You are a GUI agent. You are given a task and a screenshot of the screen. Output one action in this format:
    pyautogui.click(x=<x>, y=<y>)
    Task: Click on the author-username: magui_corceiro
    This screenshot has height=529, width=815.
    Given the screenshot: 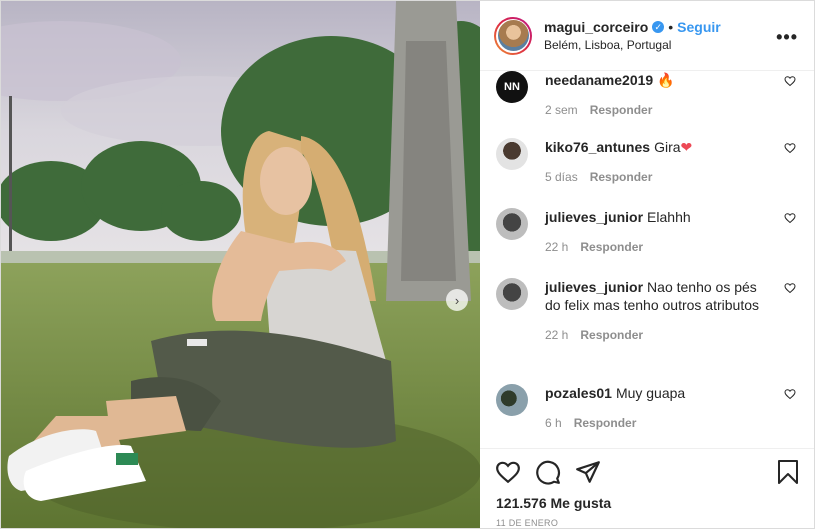 What is the action you would take?
    pyautogui.click(x=596, y=27)
    